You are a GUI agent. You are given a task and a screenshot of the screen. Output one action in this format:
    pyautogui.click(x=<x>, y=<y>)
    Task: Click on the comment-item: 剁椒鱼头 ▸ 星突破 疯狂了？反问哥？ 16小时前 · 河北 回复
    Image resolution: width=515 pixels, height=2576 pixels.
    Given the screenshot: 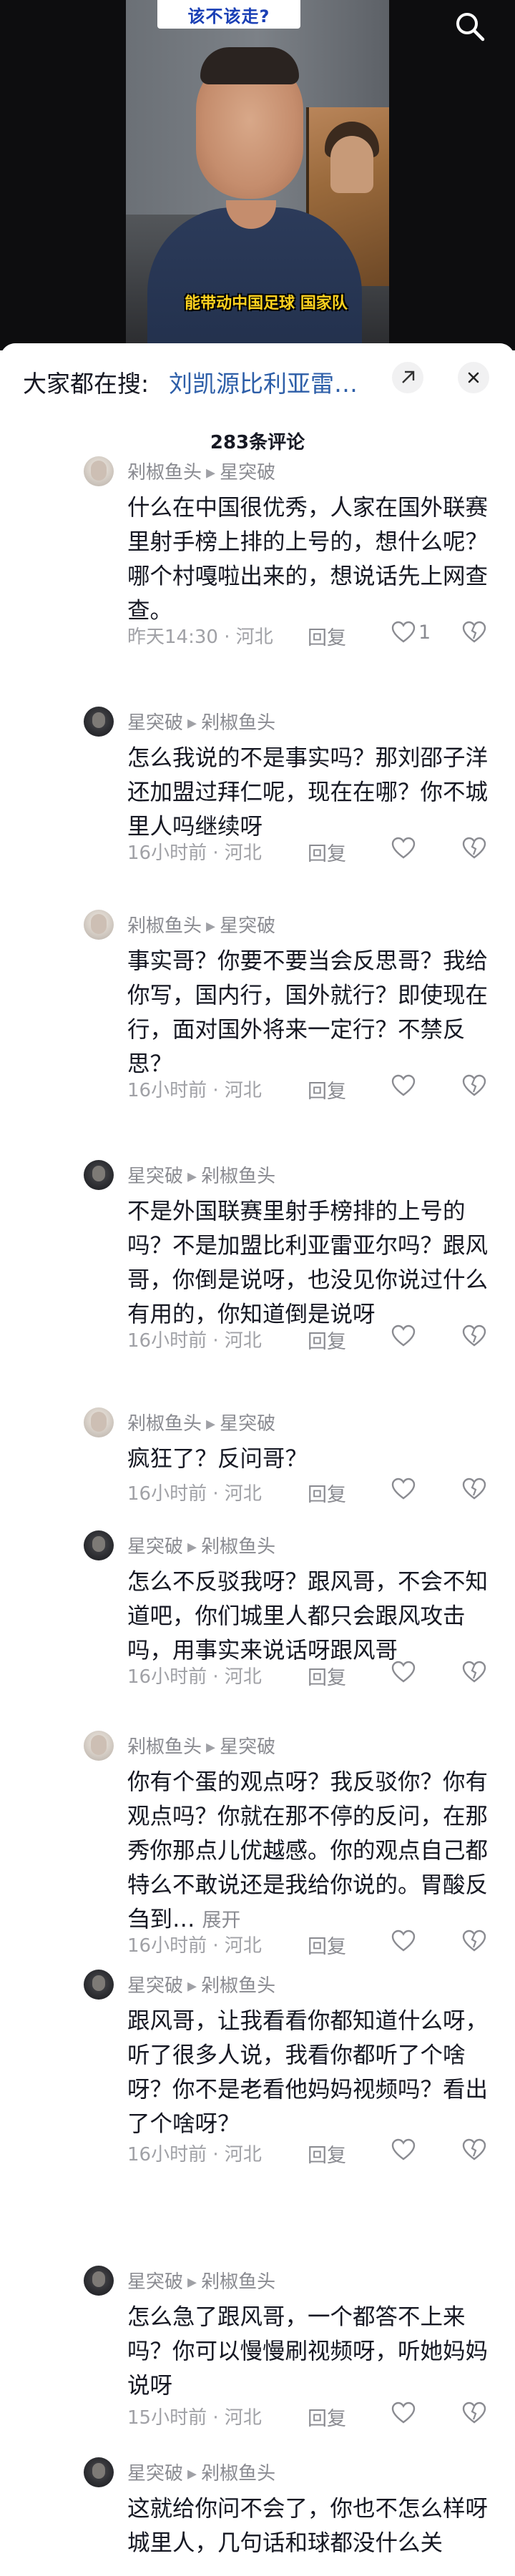 What is the action you would take?
    pyautogui.click(x=257, y=1458)
    